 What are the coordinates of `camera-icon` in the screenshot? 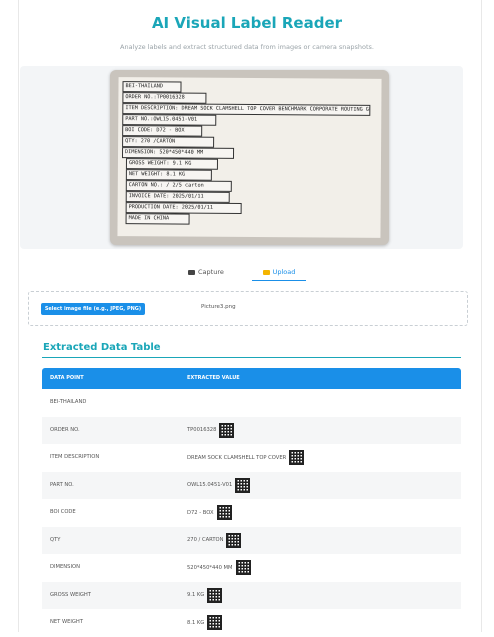 It's located at (191, 272).